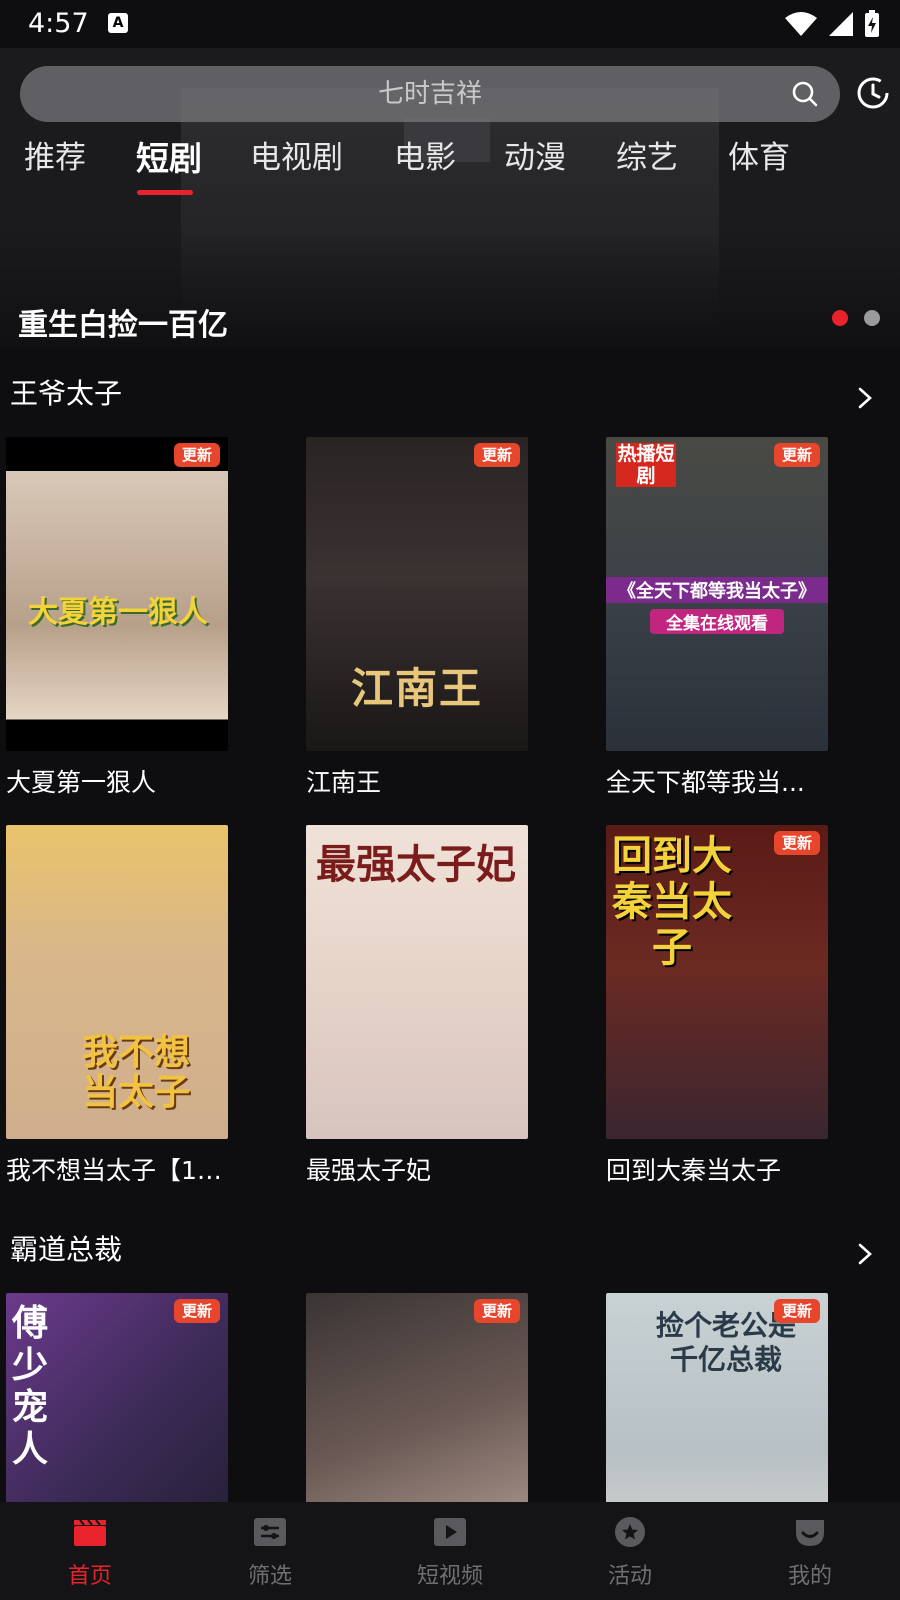 This screenshot has height=1600, width=900. Describe the element at coordinates (629, 1576) in the screenshot. I see `nav-label: 活动` at that location.